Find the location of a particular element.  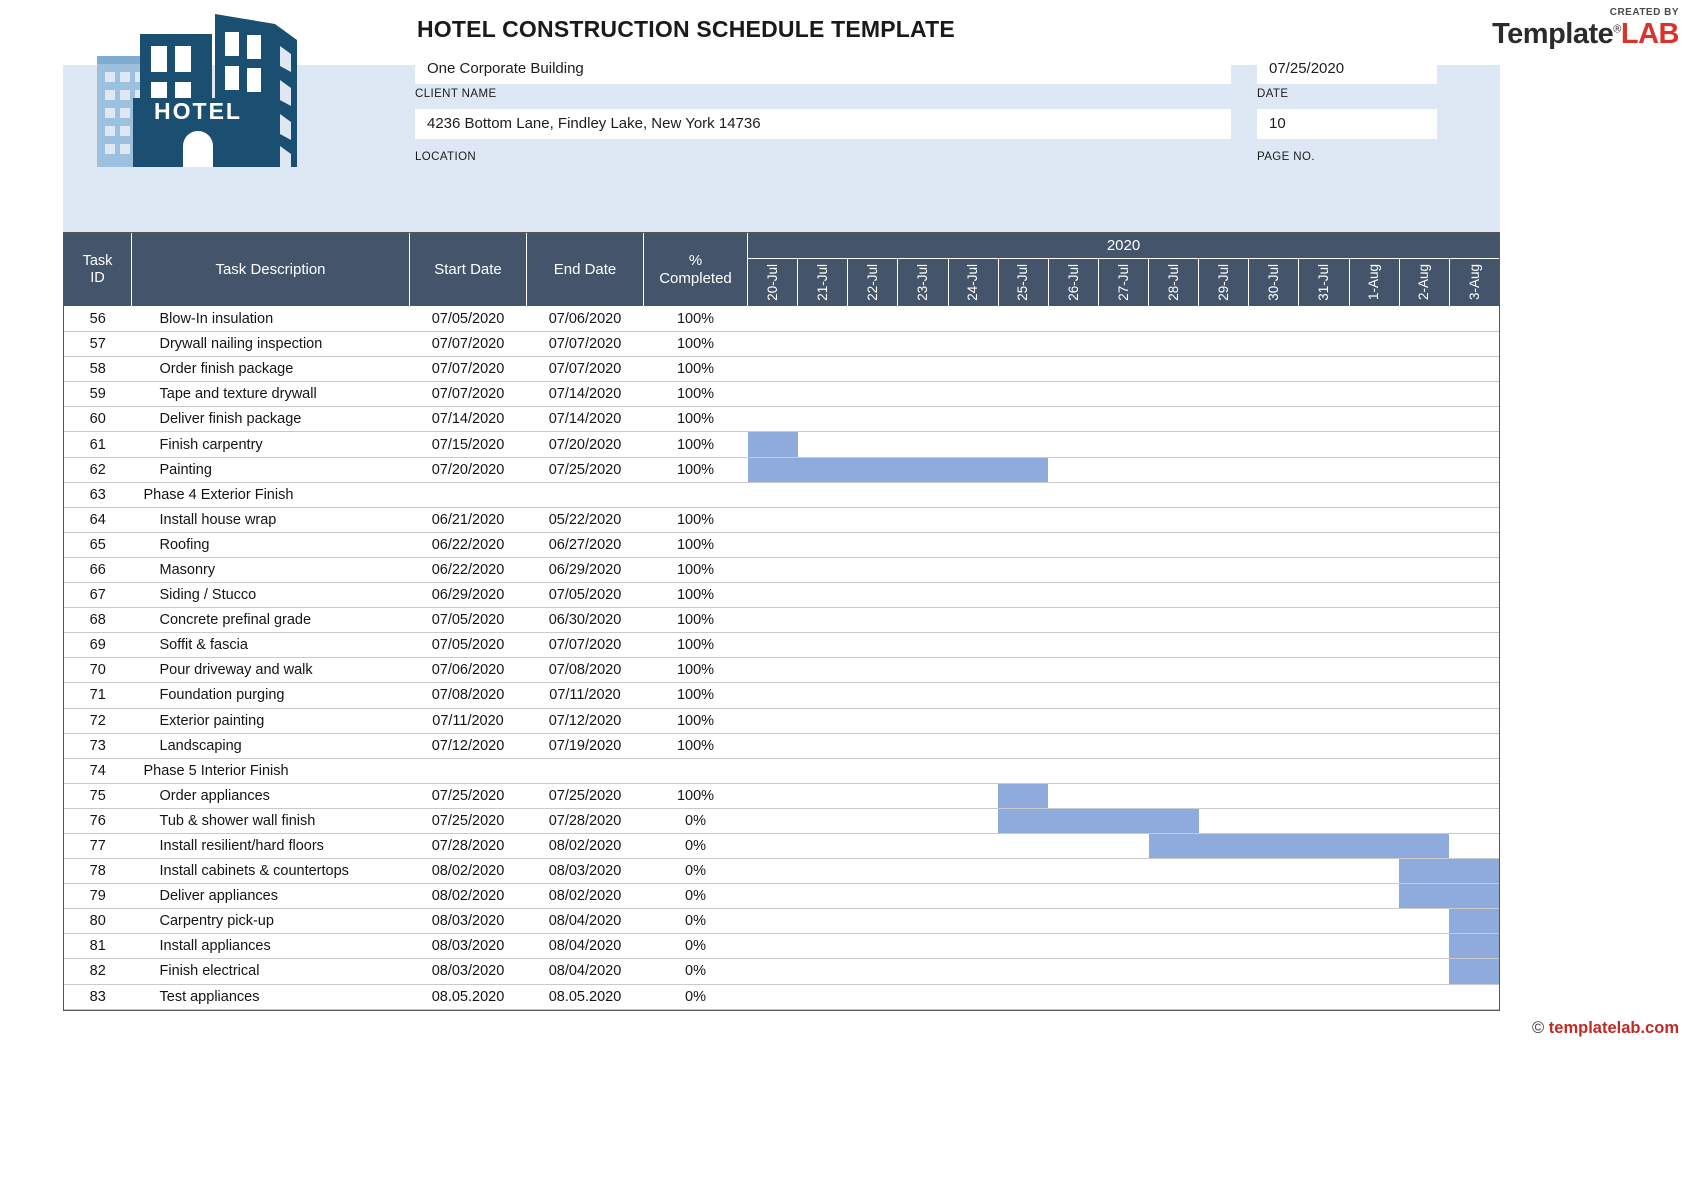

table-row: 83 Test appliances 08.05.2020 08.05.2020 0% is located at coordinates (781, 997).